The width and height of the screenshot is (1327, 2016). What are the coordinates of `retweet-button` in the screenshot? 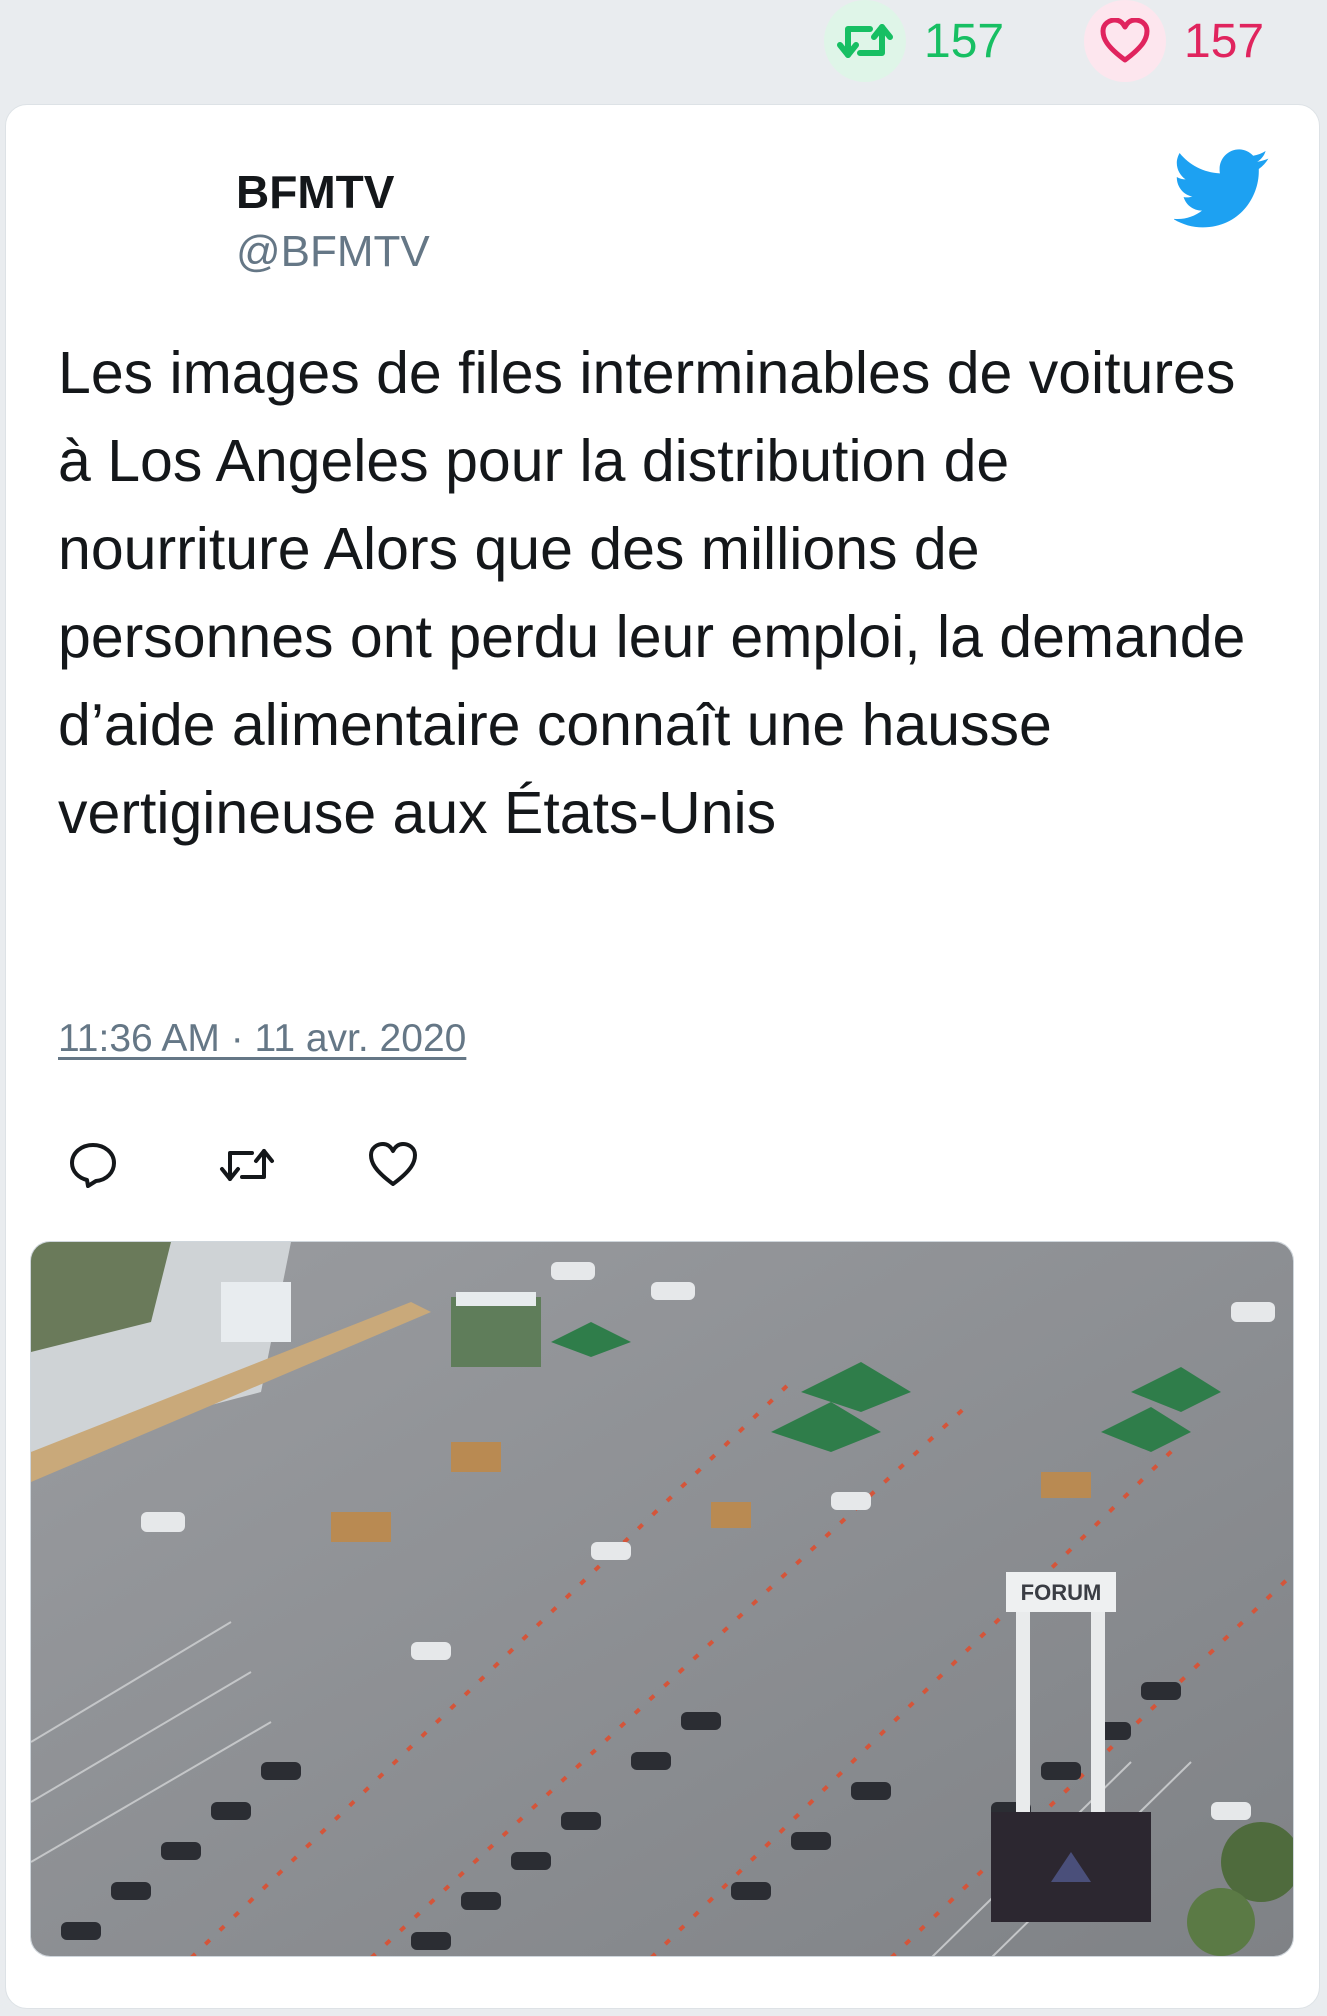 It's located at (293, 1165).